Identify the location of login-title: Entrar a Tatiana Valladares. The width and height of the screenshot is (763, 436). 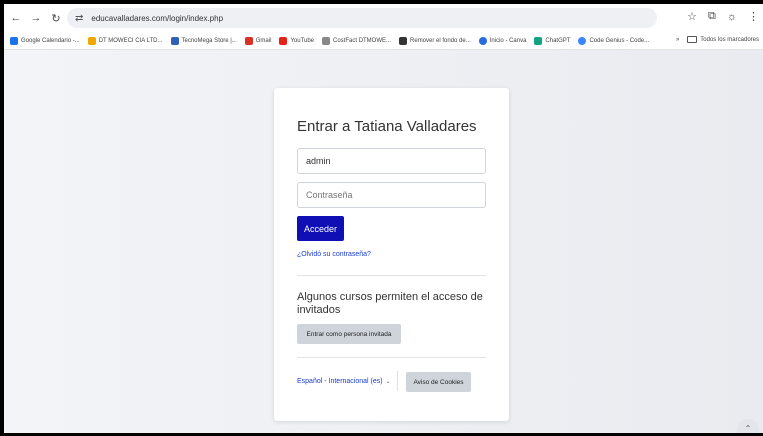
(387, 126).